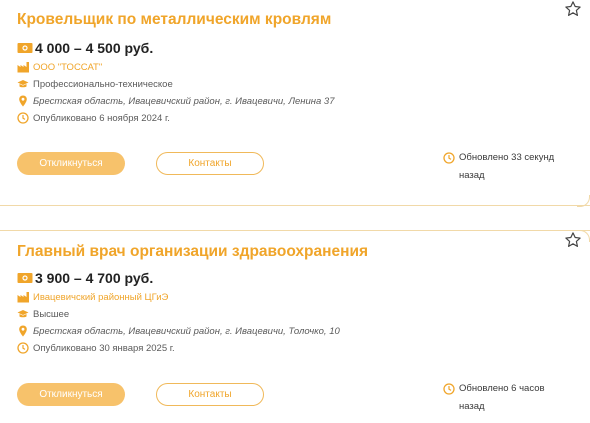 This screenshot has width=590, height=423. I want to click on education-row: Высшее, so click(43, 314).